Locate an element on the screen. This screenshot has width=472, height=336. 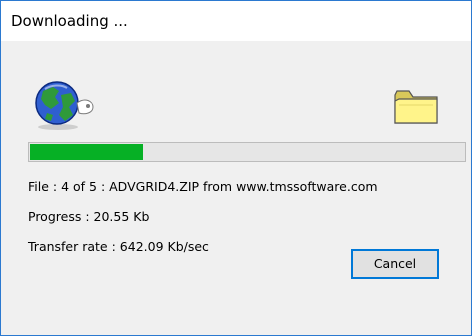
folder-icon is located at coordinates (416, 107).